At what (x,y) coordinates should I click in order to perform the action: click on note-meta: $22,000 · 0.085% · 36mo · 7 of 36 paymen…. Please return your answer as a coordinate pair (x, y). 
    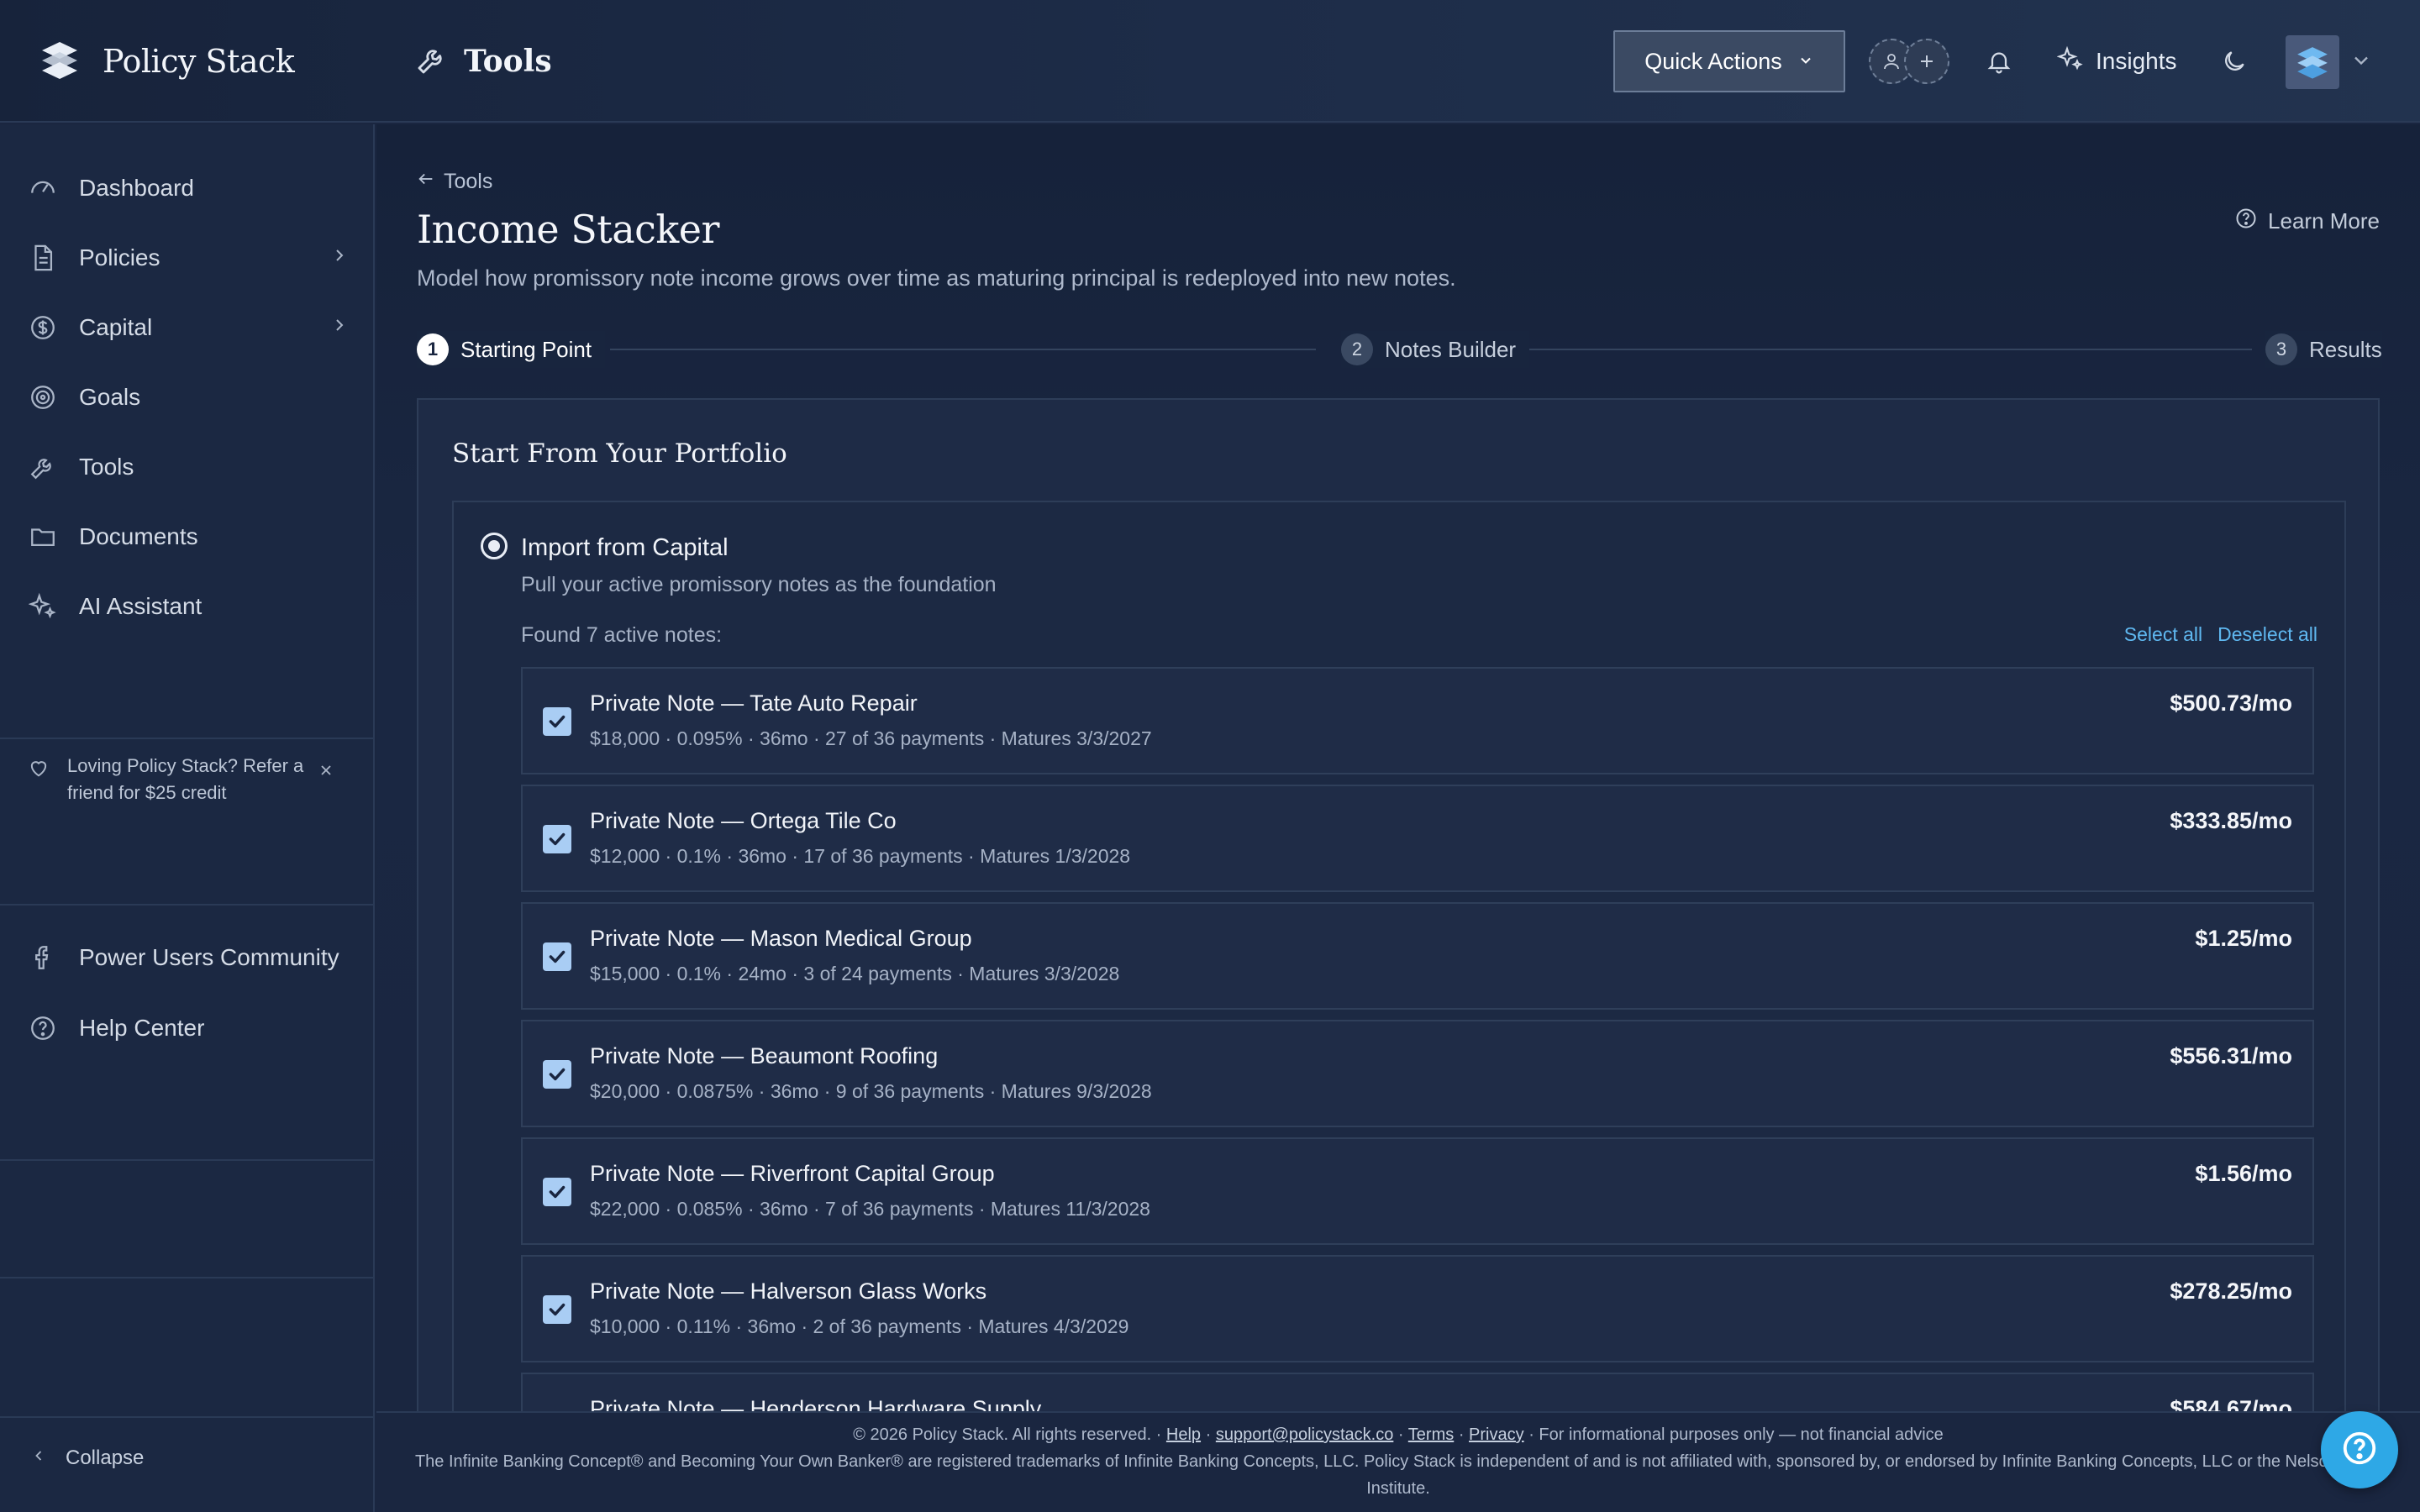
    Looking at the image, I should click on (870, 1209).